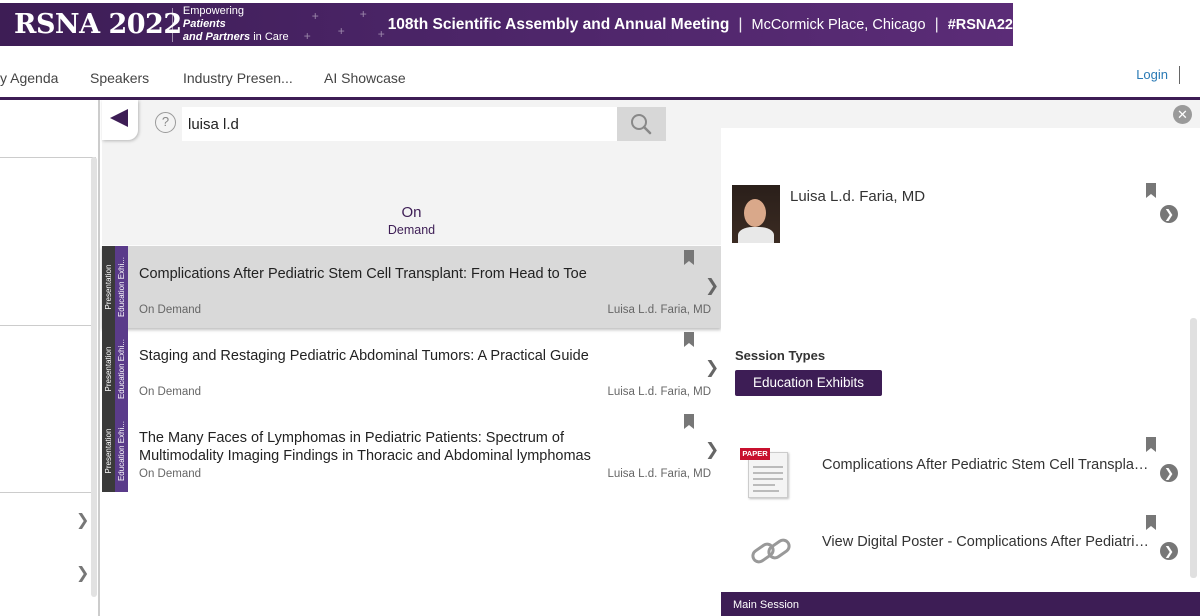 The image size is (1200, 616). Describe the element at coordinates (808, 383) in the screenshot. I see `session-type-badge: Education Exhibits` at that location.